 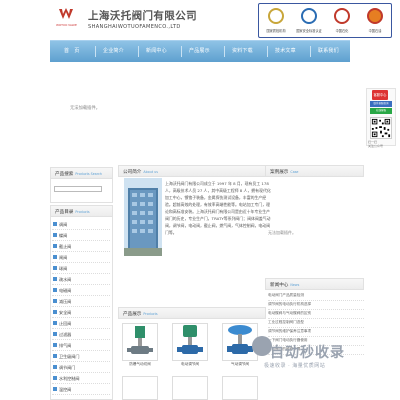 What do you see at coordinates (309, 16) in the screenshot?
I see `seal-icon` at bounding box center [309, 16].